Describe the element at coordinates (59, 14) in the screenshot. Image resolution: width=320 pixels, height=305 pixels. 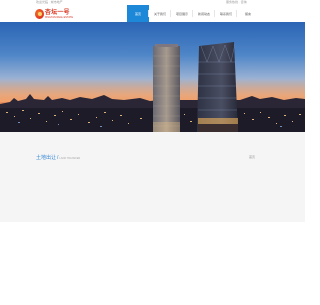
I see `logo-text: 杏坛一号 XINGTAN REAL ESTATE` at that location.